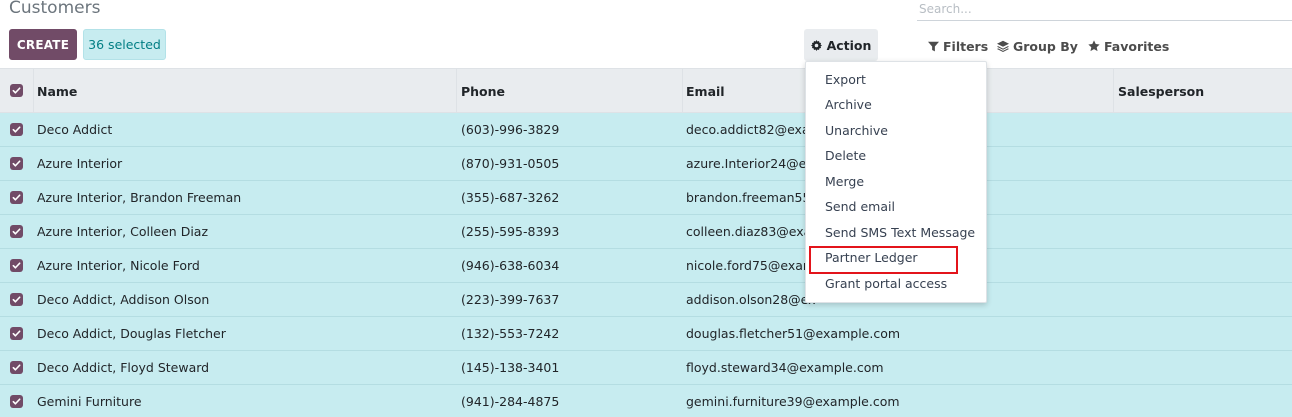  I want to click on gear-icon, so click(817, 45).